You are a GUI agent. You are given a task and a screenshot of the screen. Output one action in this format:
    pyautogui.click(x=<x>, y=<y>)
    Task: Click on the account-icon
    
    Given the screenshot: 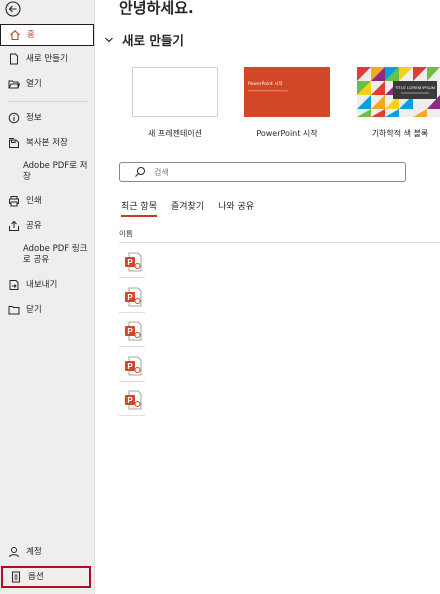 What is the action you would take?
    pyautogui.click(x=14, y=552)
    